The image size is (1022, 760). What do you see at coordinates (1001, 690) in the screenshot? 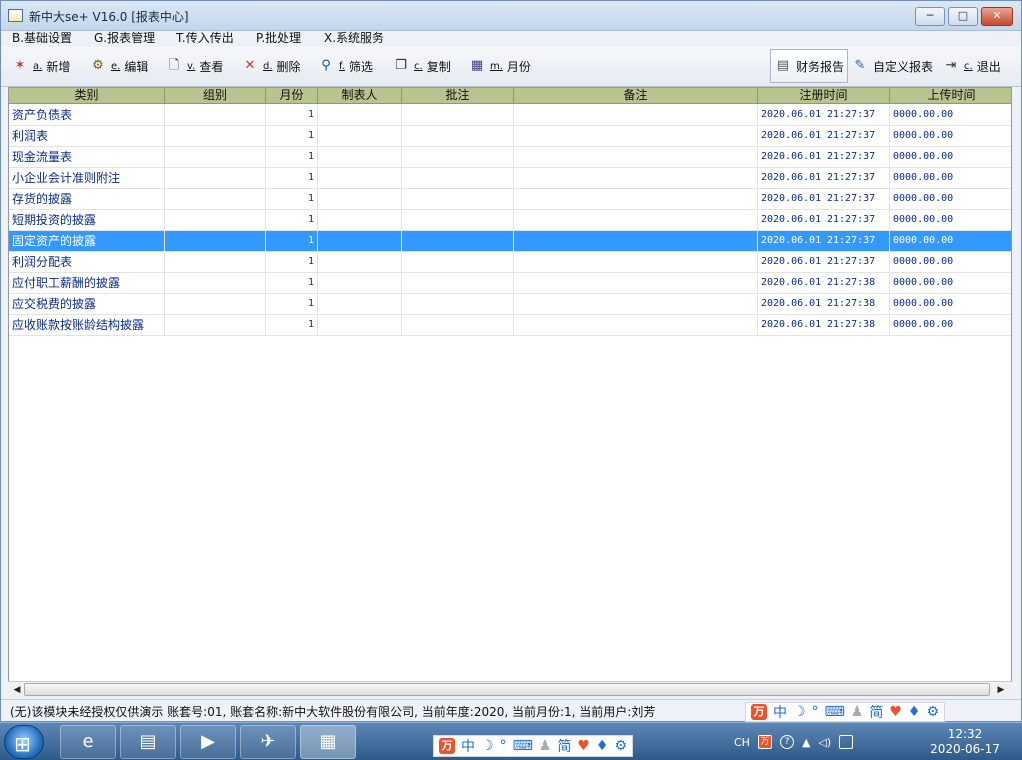
I see `scroll-right-arrow: ▶` at bounding box center [1001, 690].